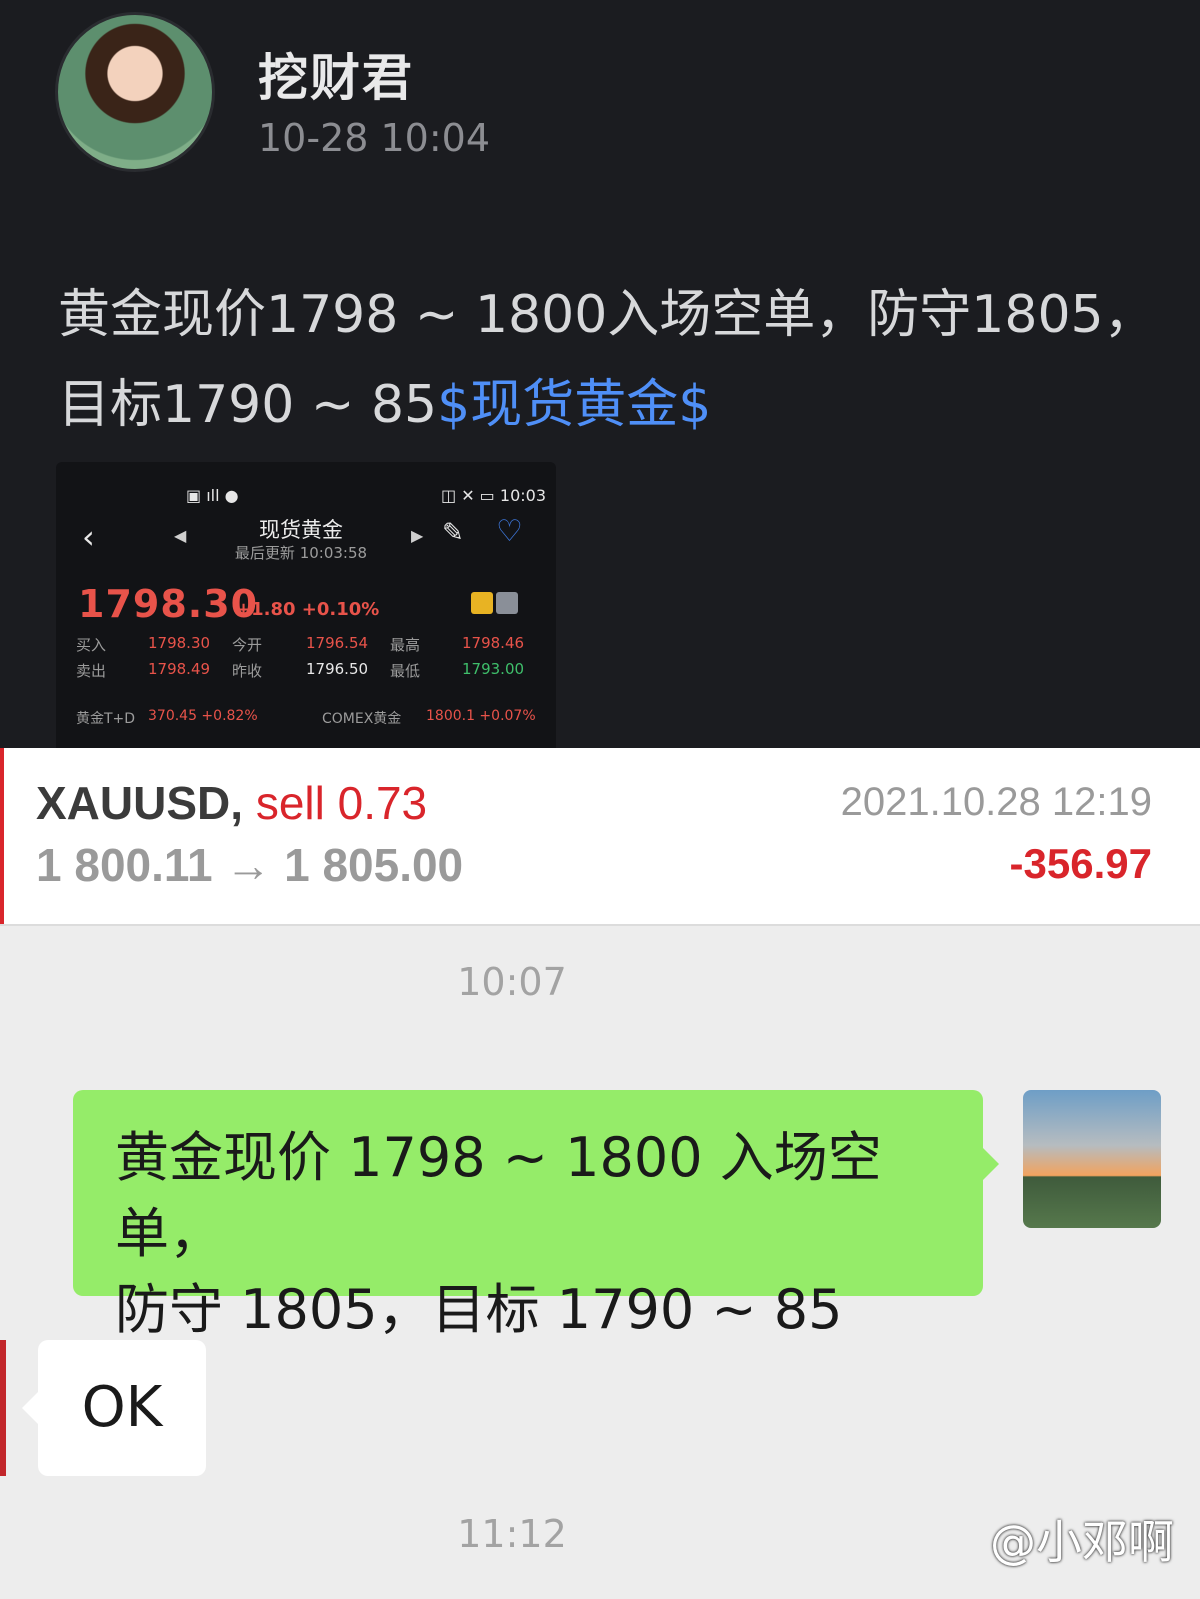 The height and width of the screenshot is (1599, 1200). Describe the element at coordinates (250, 865) in the screenshot. I see `trade-prices: 1 800.11 → 1 805.00` at that location.